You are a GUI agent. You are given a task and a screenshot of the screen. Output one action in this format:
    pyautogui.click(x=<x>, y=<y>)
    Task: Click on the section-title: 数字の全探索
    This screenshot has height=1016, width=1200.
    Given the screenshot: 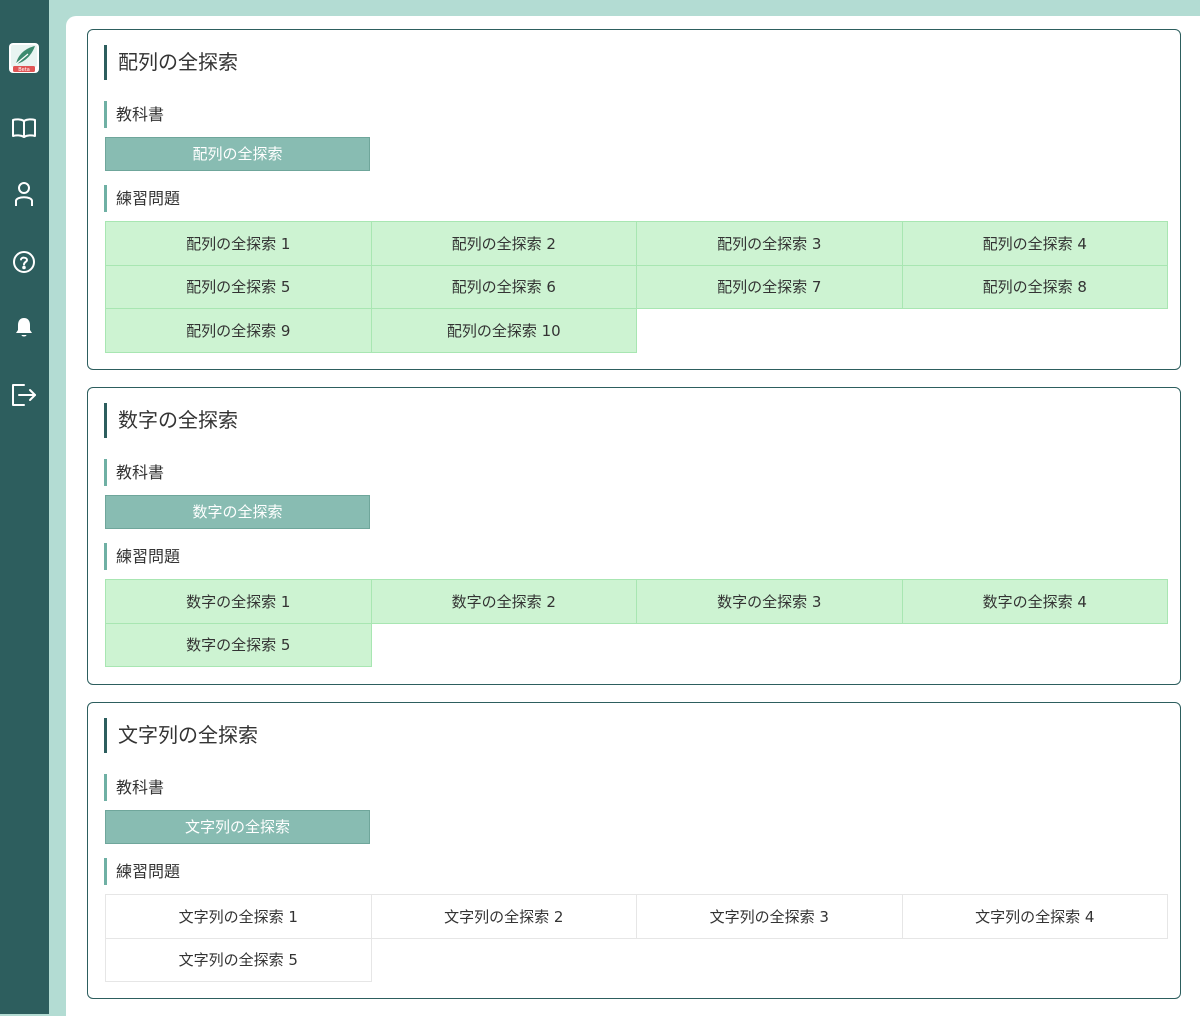 What is the action you would take?
    pyautogui.click(x=171, y=420)
    